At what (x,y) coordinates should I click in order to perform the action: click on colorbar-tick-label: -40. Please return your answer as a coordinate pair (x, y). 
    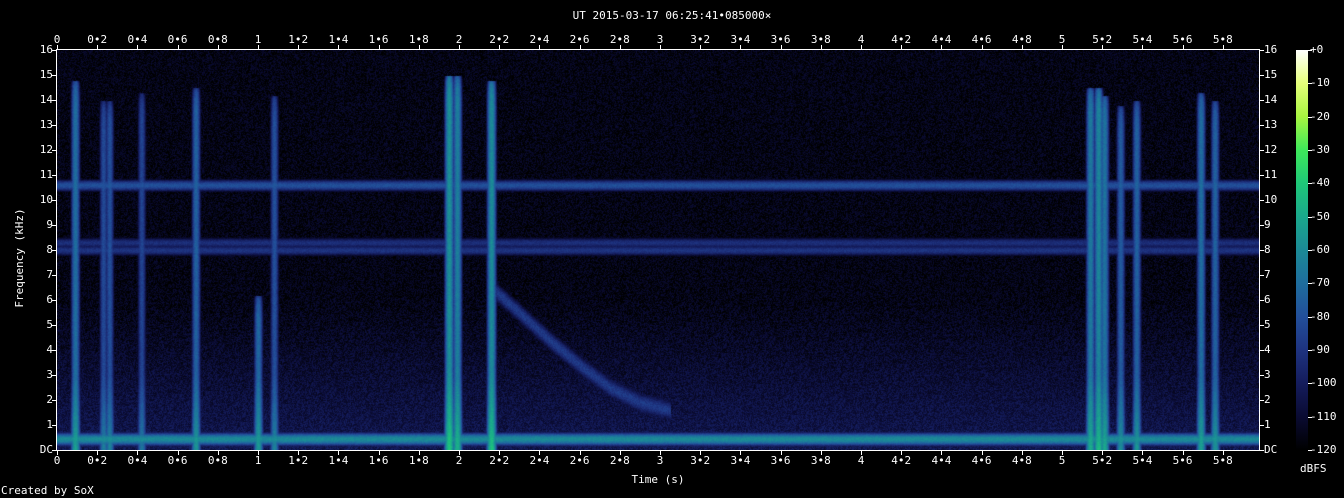
    Looking at the image, I should click on (1320, 183).